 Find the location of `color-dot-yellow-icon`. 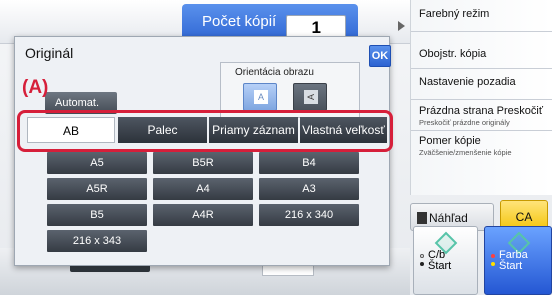

color-dot-yellow-icon is located at coordinates (493, 264).